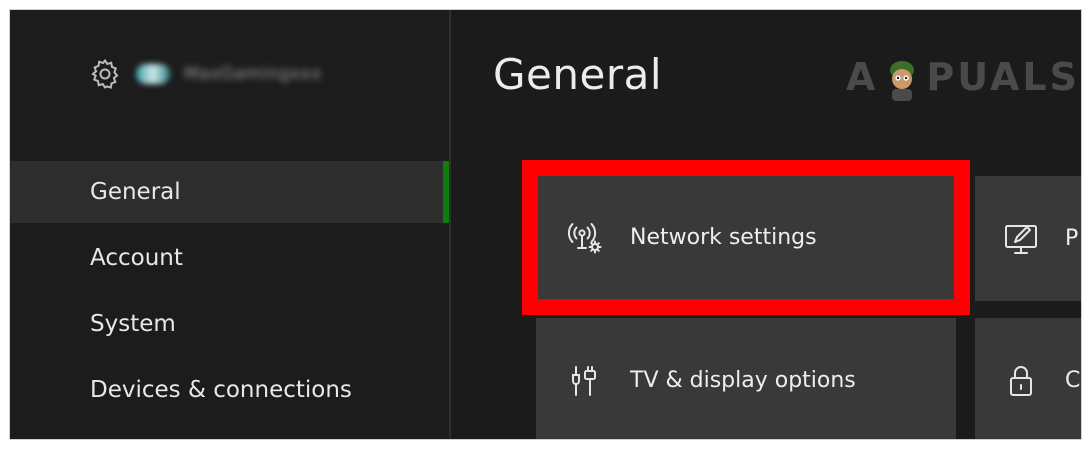 The width and height of the screenshot is (1091, 450). What do you see at coordinates (723, 237) in the screenshot?
I see `tile-label: Network settings` at bounding box center [723, 237].